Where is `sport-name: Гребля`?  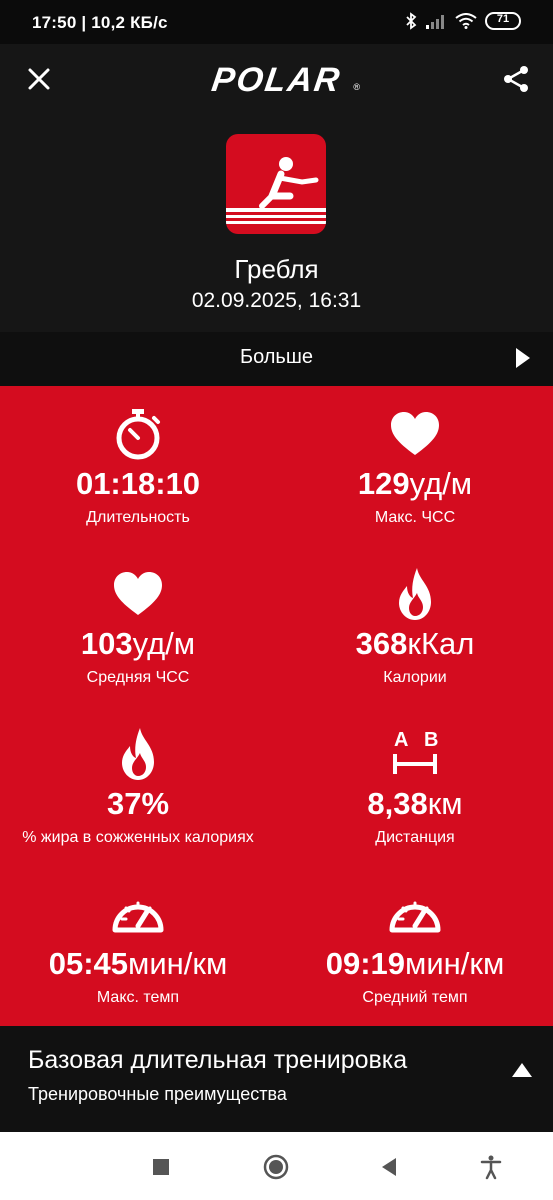
sport-name: Гребля is located at coordinates (276, 269).